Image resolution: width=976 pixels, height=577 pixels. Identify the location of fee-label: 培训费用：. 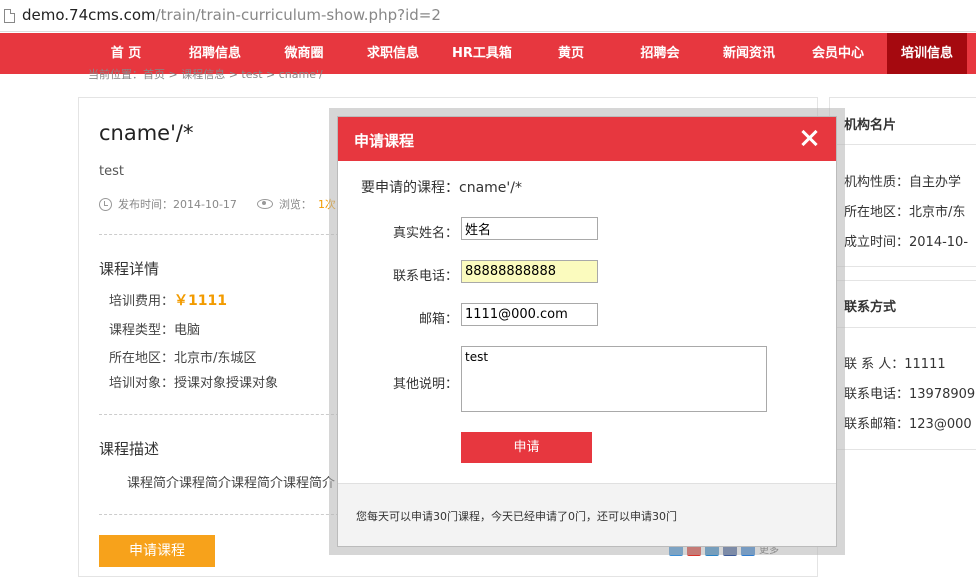
(142, 301).